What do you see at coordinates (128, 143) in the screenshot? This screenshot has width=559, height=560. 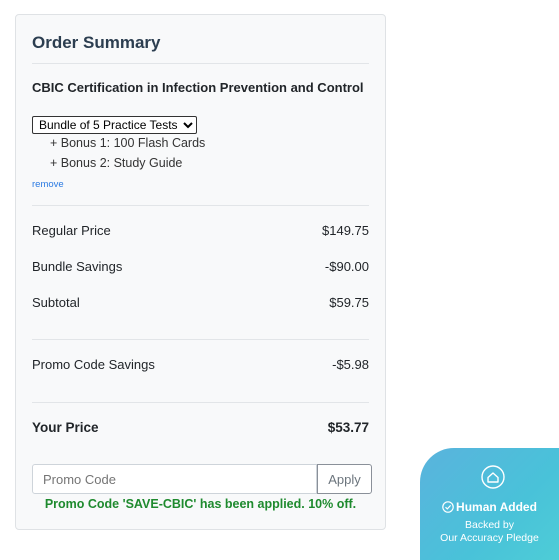 I see `bonus-item-flash-cards: + Bonus 1: 100 Flash Cards` at bounding box center [128, 143].